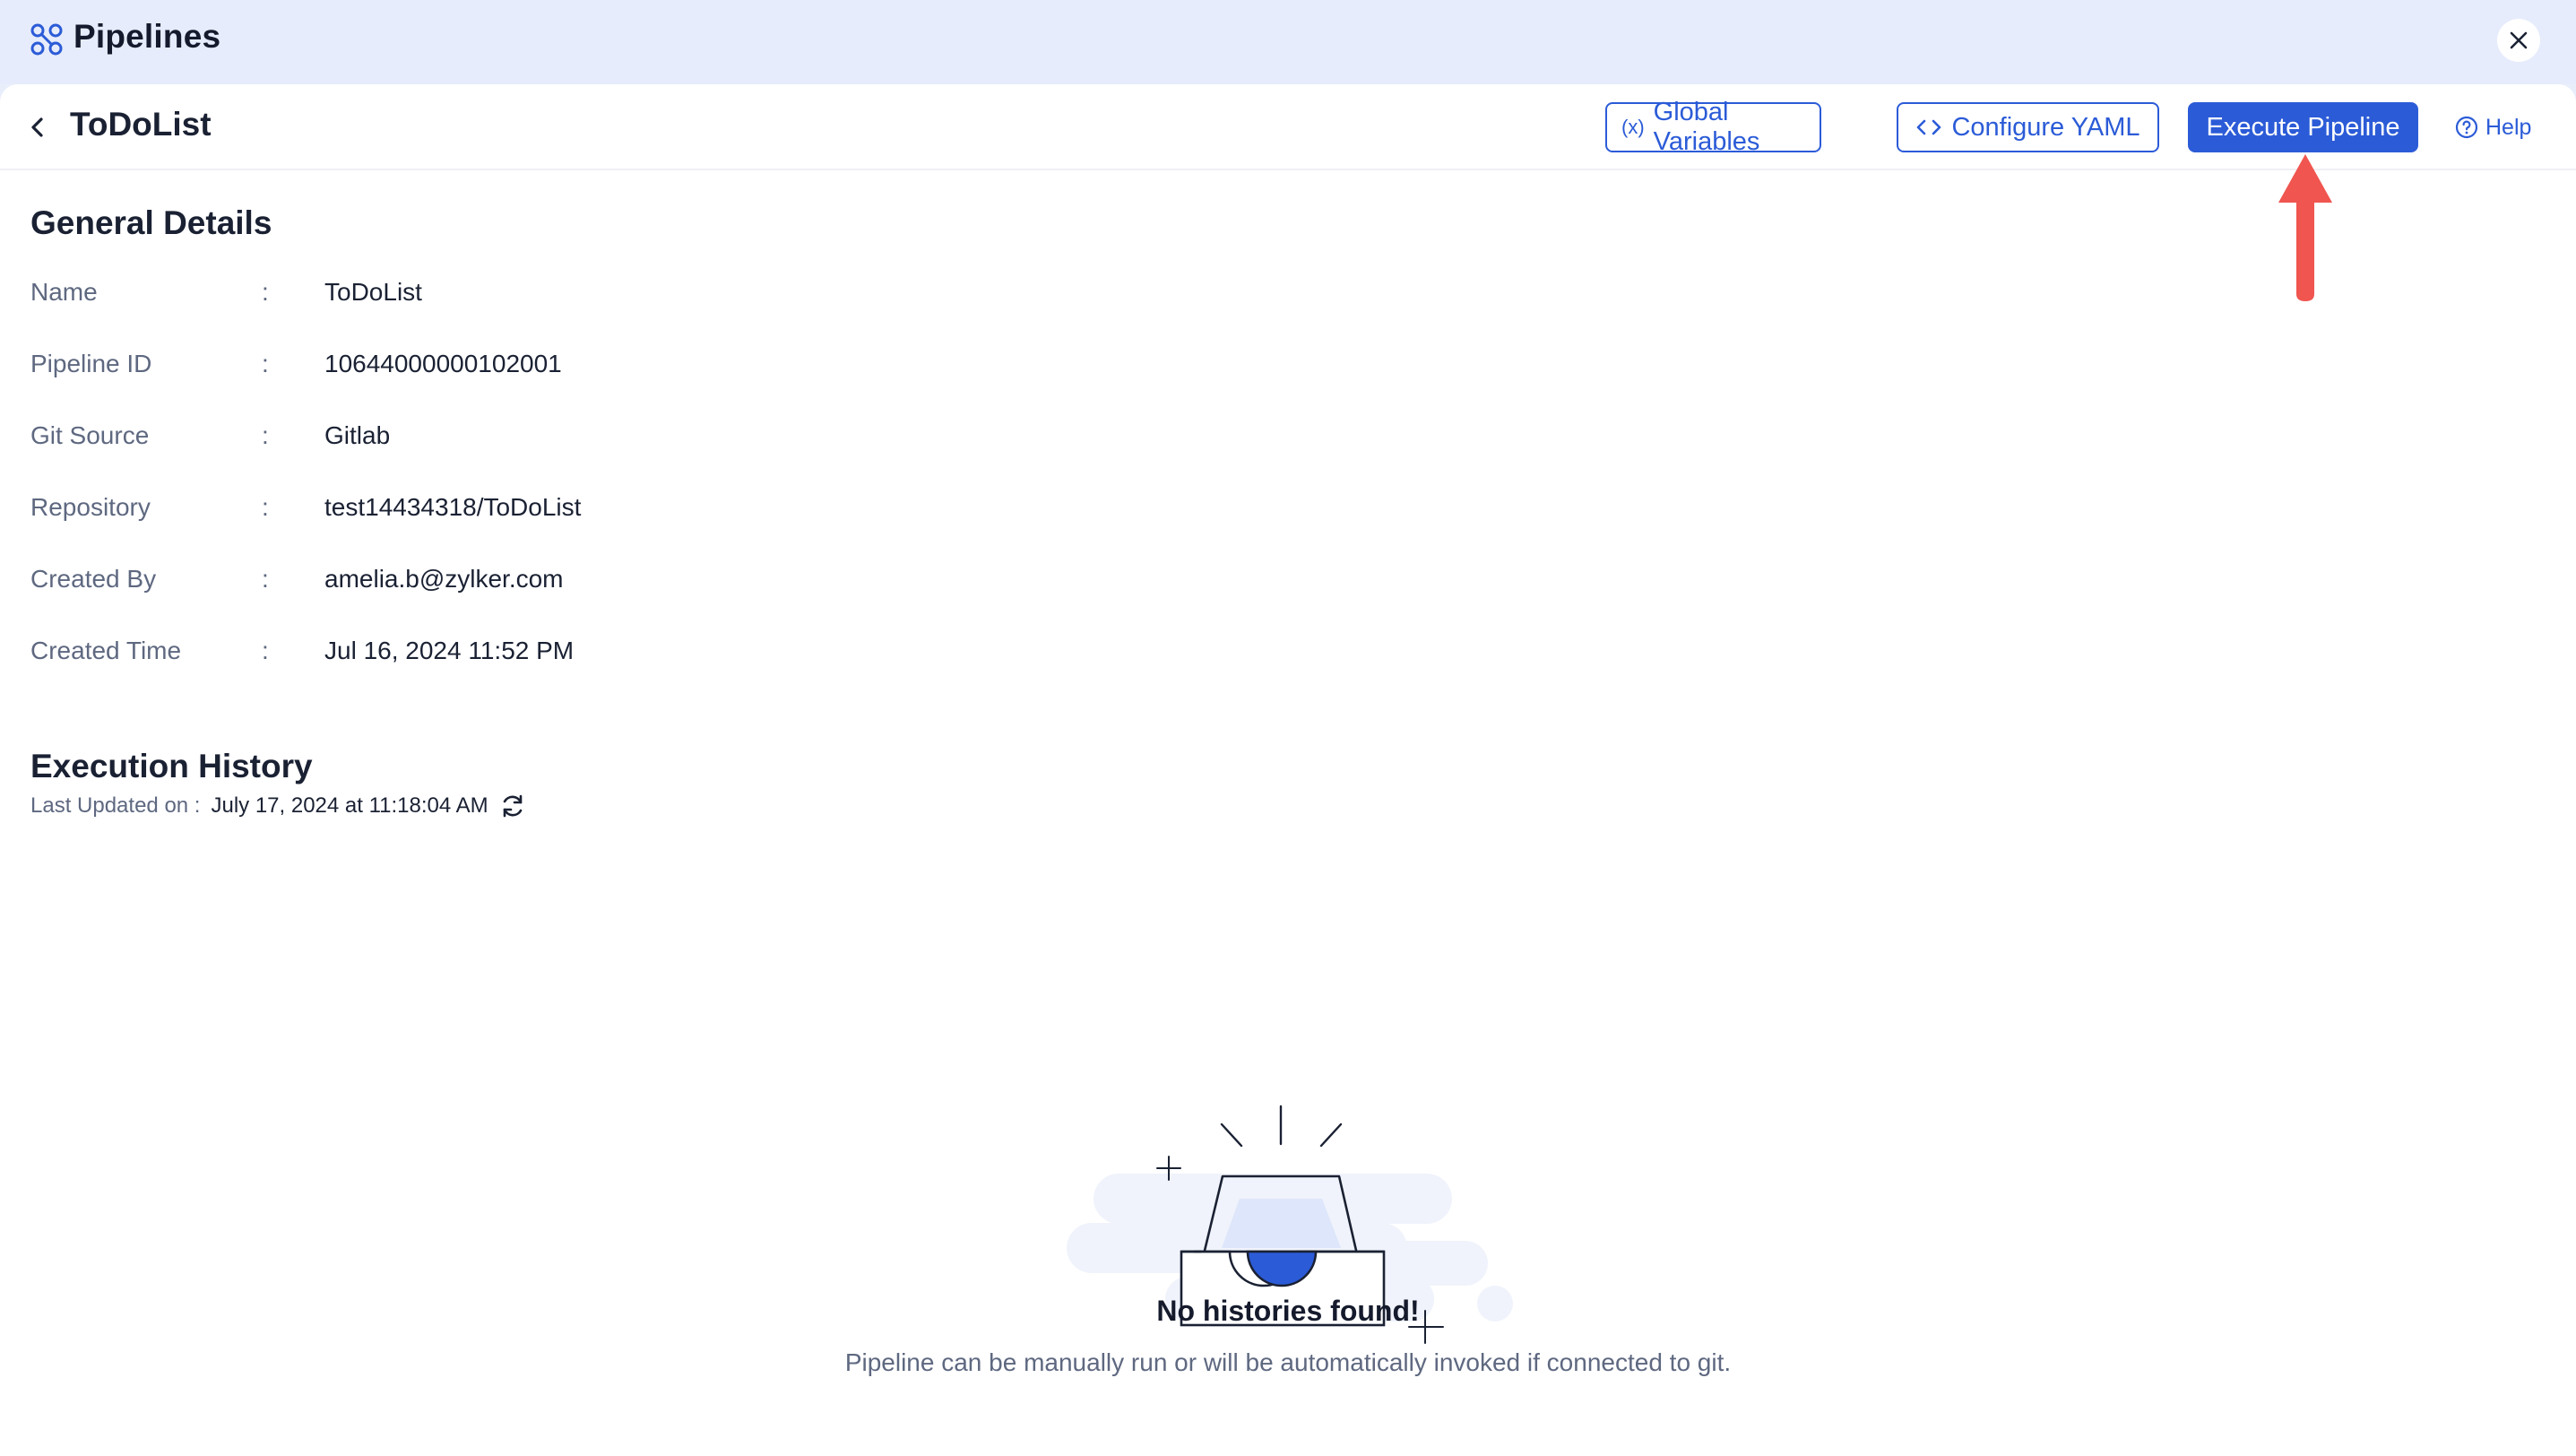  Describe the element at coordinates (2045, 127) in the screenshot. I see `configure-yaml-label: Configure YAML` at that location.